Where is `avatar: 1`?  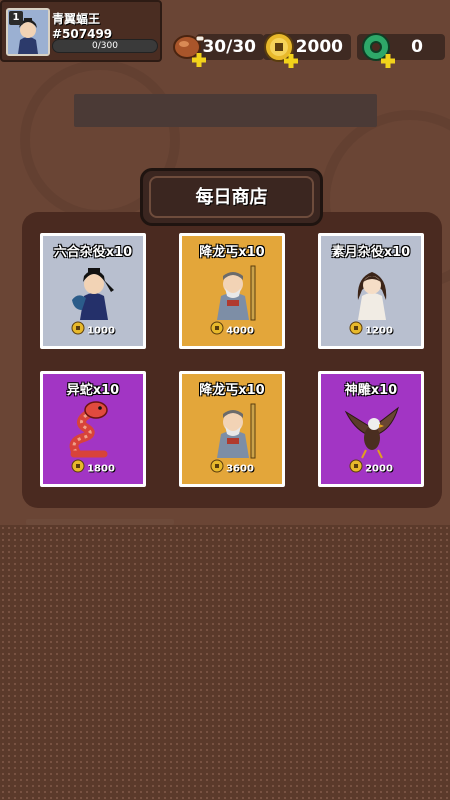
avatar: 1 is located at coordinates (28, 32).